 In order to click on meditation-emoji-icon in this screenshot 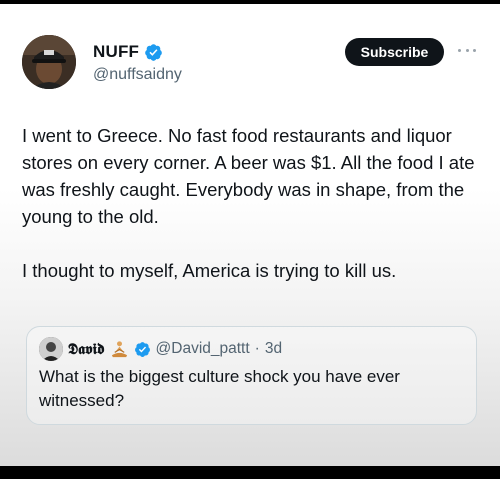, I will do `click(119, 349)`.